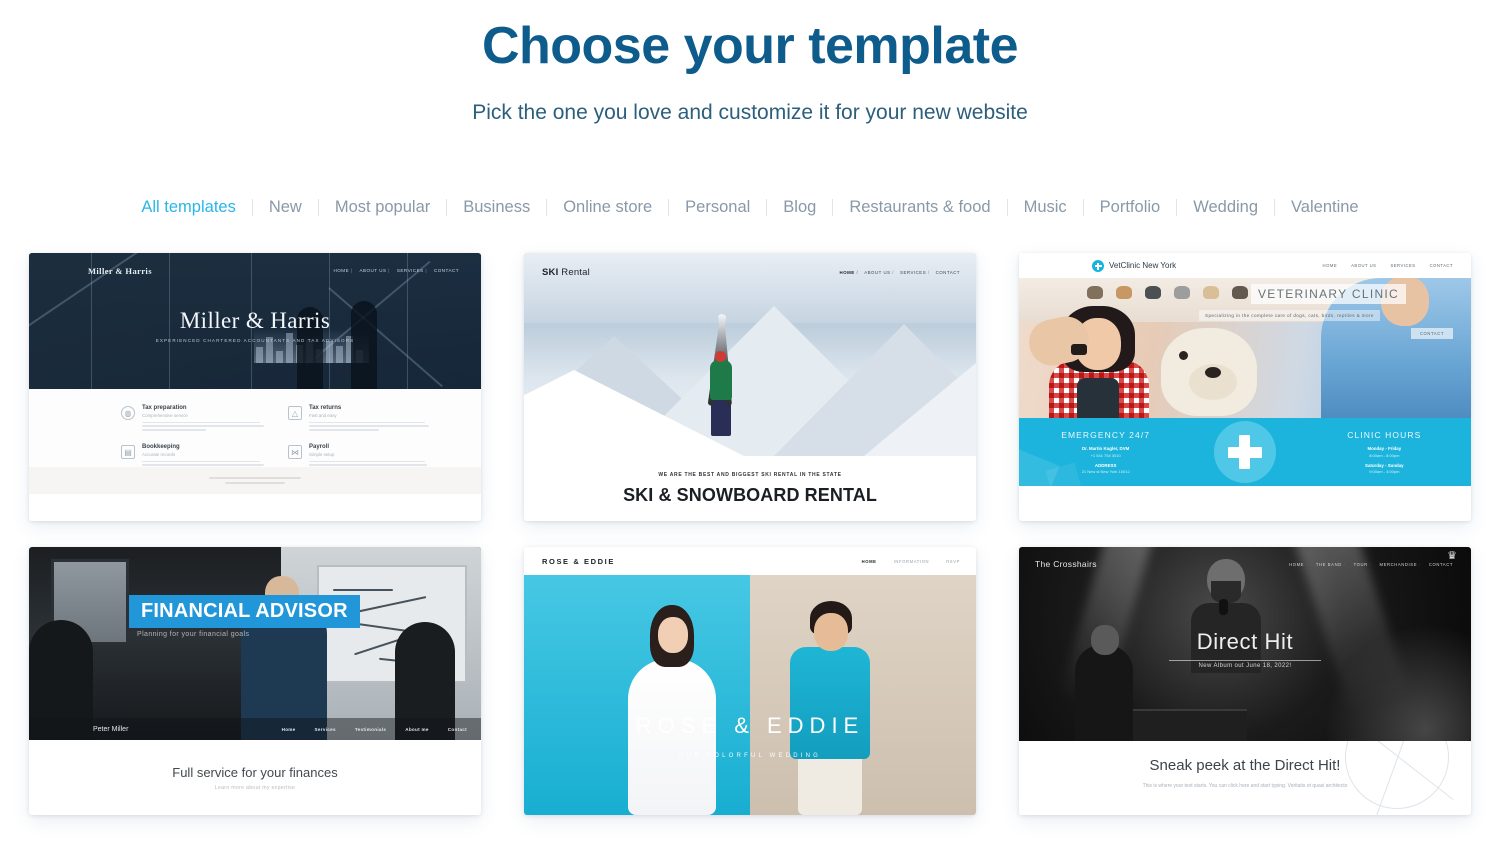 This screenshot has width=1500, height=868. I want to click on woman-torso, so click(1098, 398).